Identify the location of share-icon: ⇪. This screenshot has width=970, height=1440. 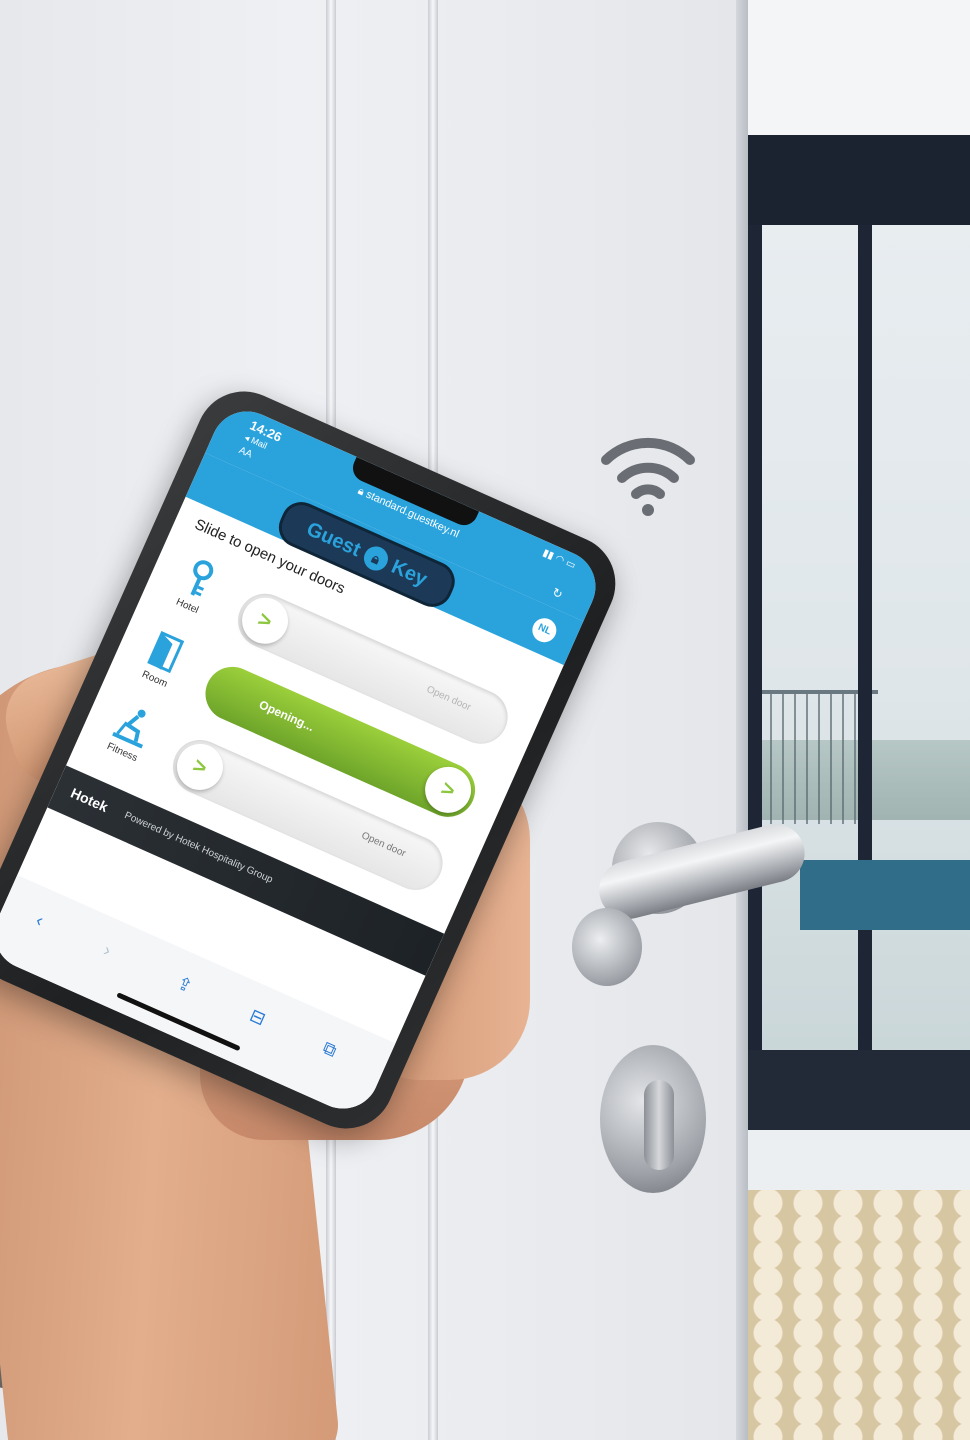
(184, 984).